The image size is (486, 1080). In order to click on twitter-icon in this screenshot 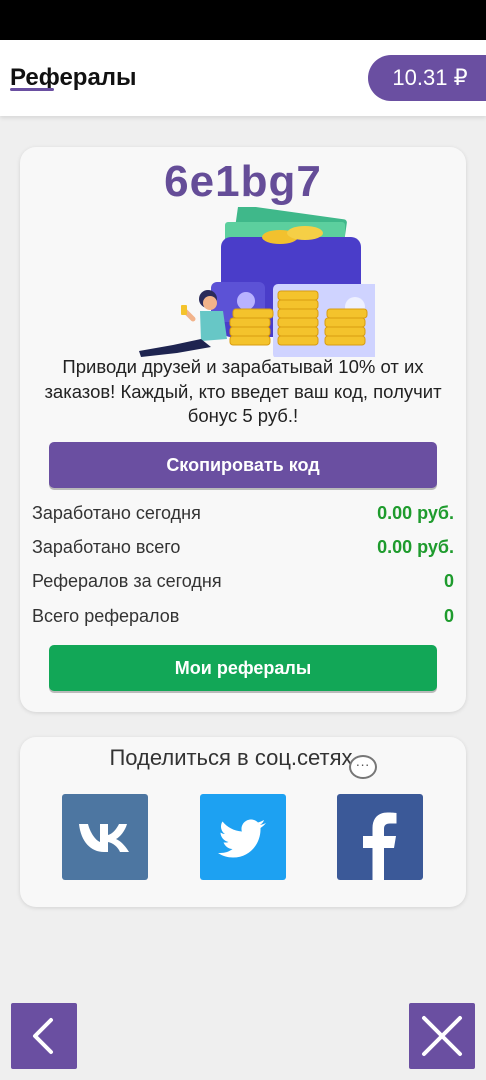, I will do `click(242, 838)`.